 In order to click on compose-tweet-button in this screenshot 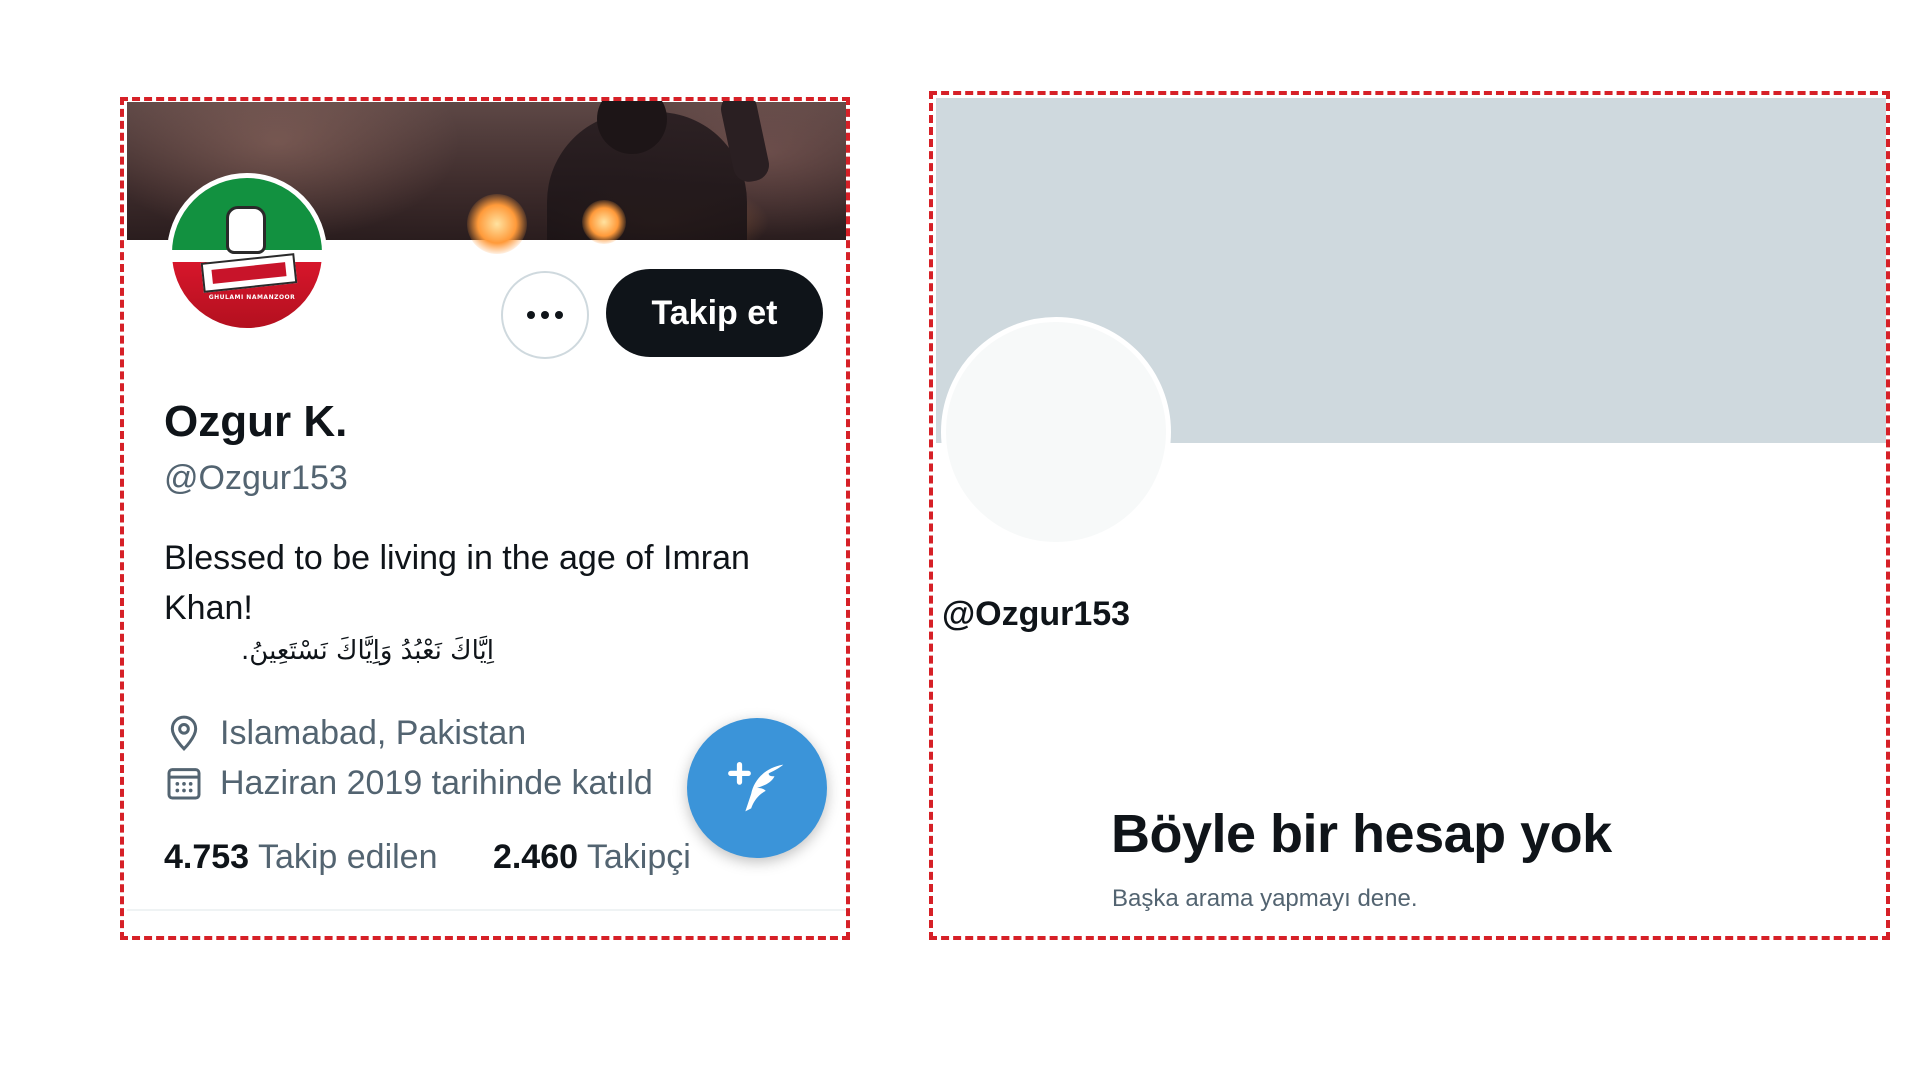, I will do `click(757, 788)`.